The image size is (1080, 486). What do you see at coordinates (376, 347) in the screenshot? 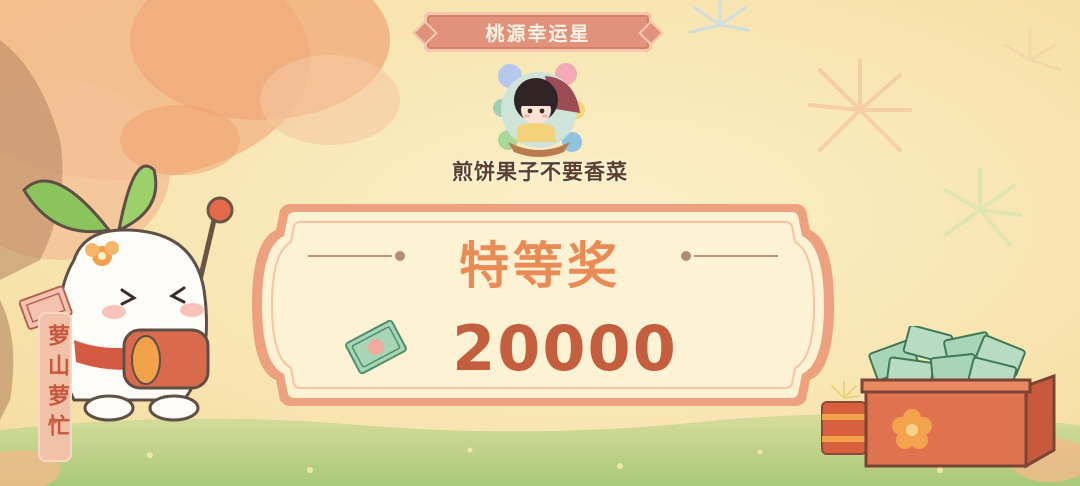
I see `banknote-icon` at bounding box center [376, 347].